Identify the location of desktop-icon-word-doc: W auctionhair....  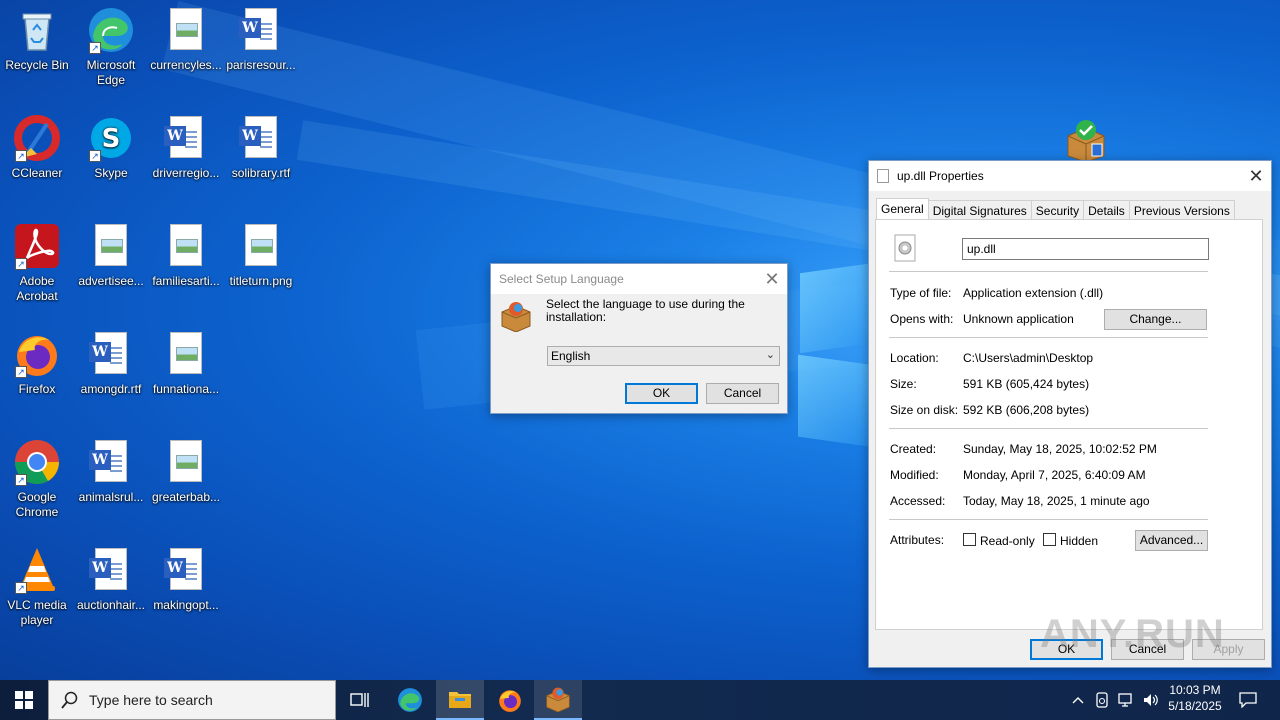
(111, 576).